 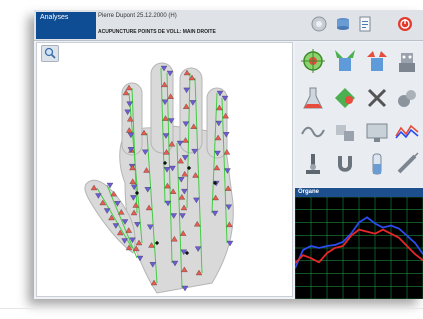 I want to click on spheres-icon, so click(x=407, y=98).